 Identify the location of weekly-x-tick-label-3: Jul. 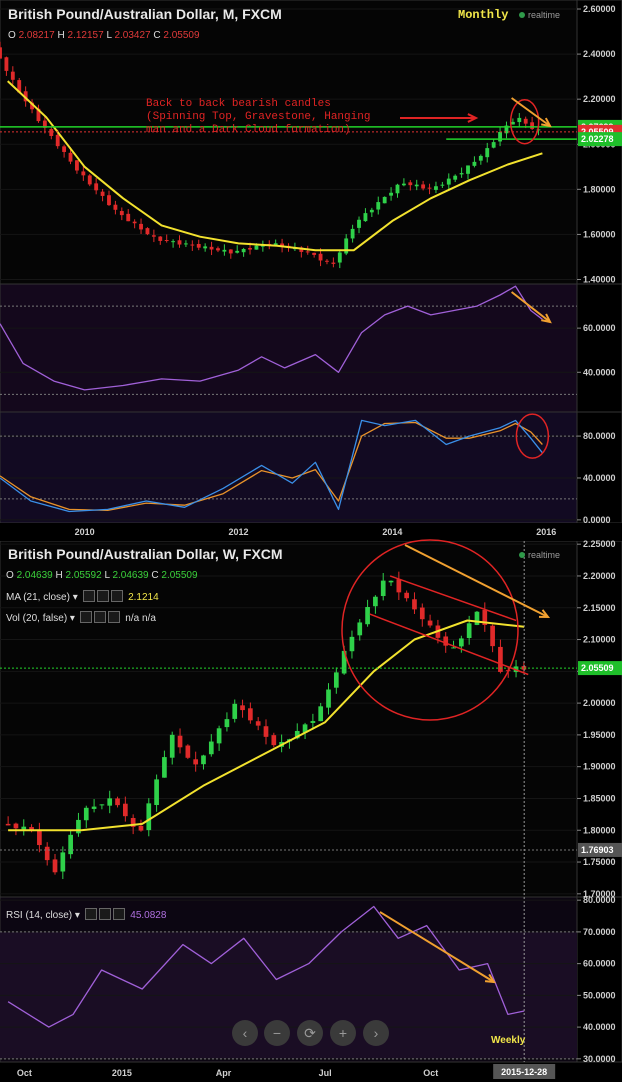
(325, 1073).